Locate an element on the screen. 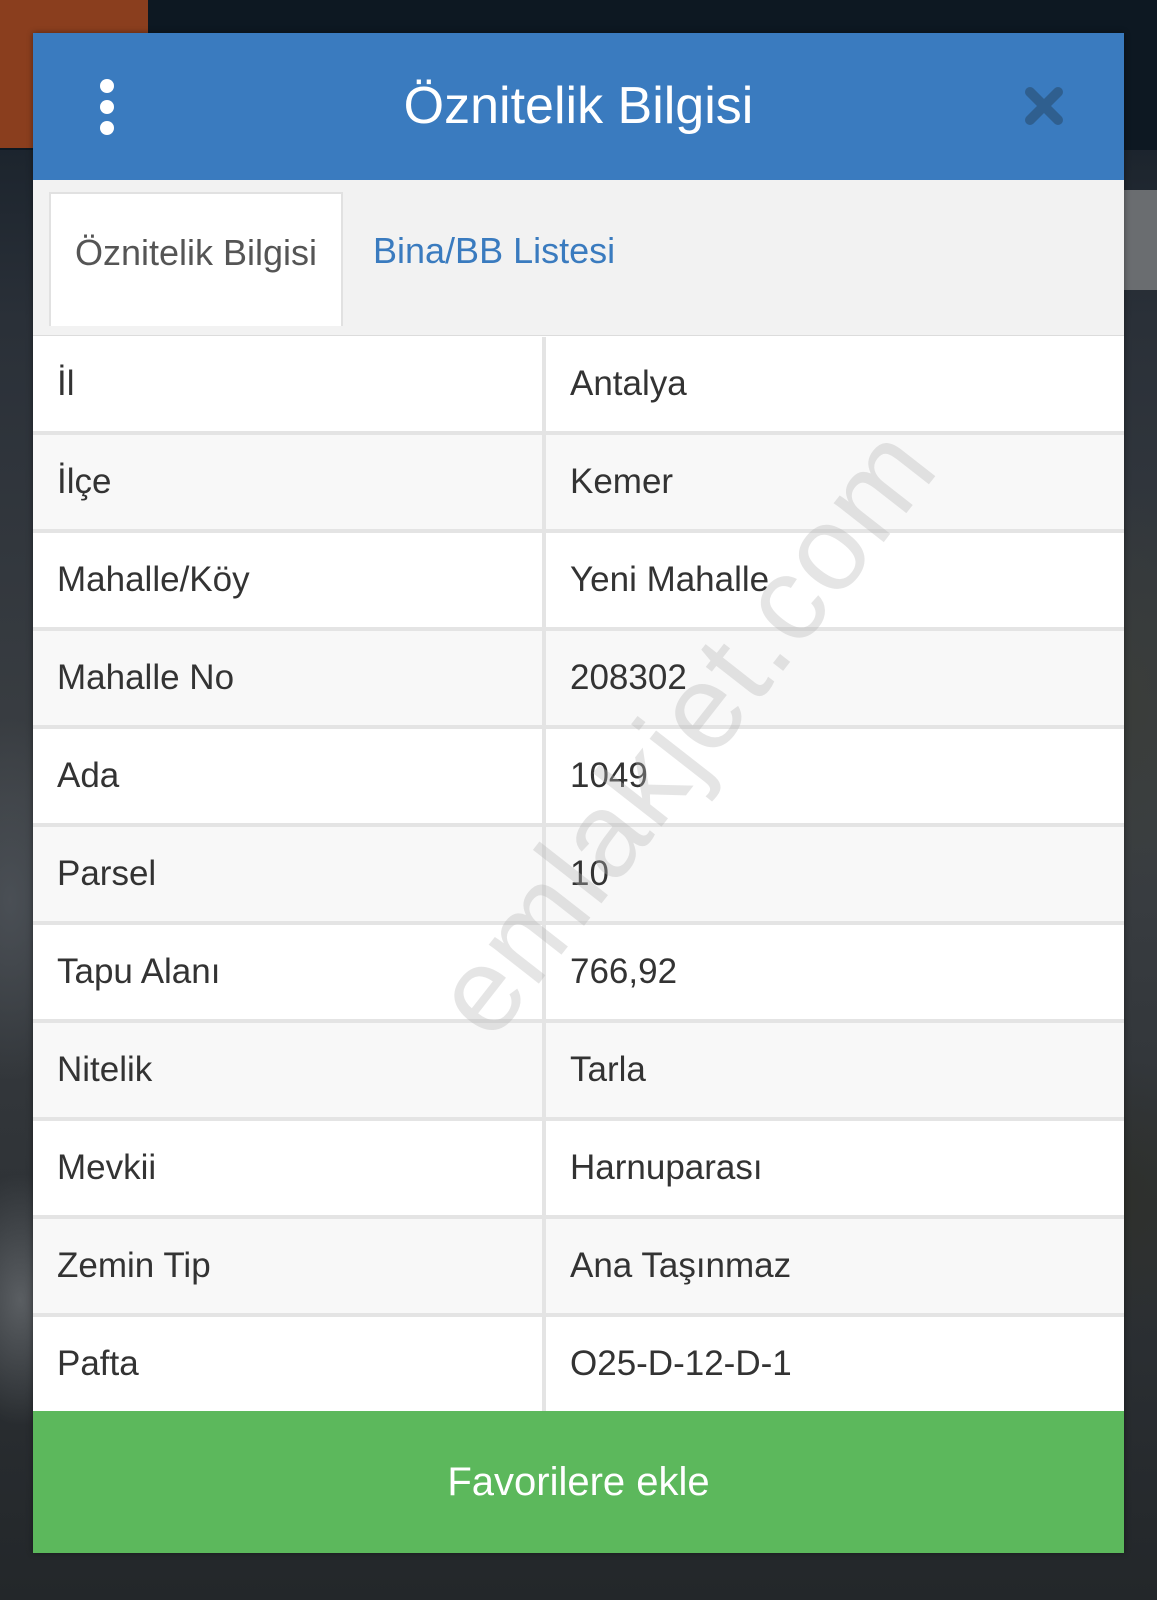  table-row: İlçe Kemer is located at coordinates (578, 484).